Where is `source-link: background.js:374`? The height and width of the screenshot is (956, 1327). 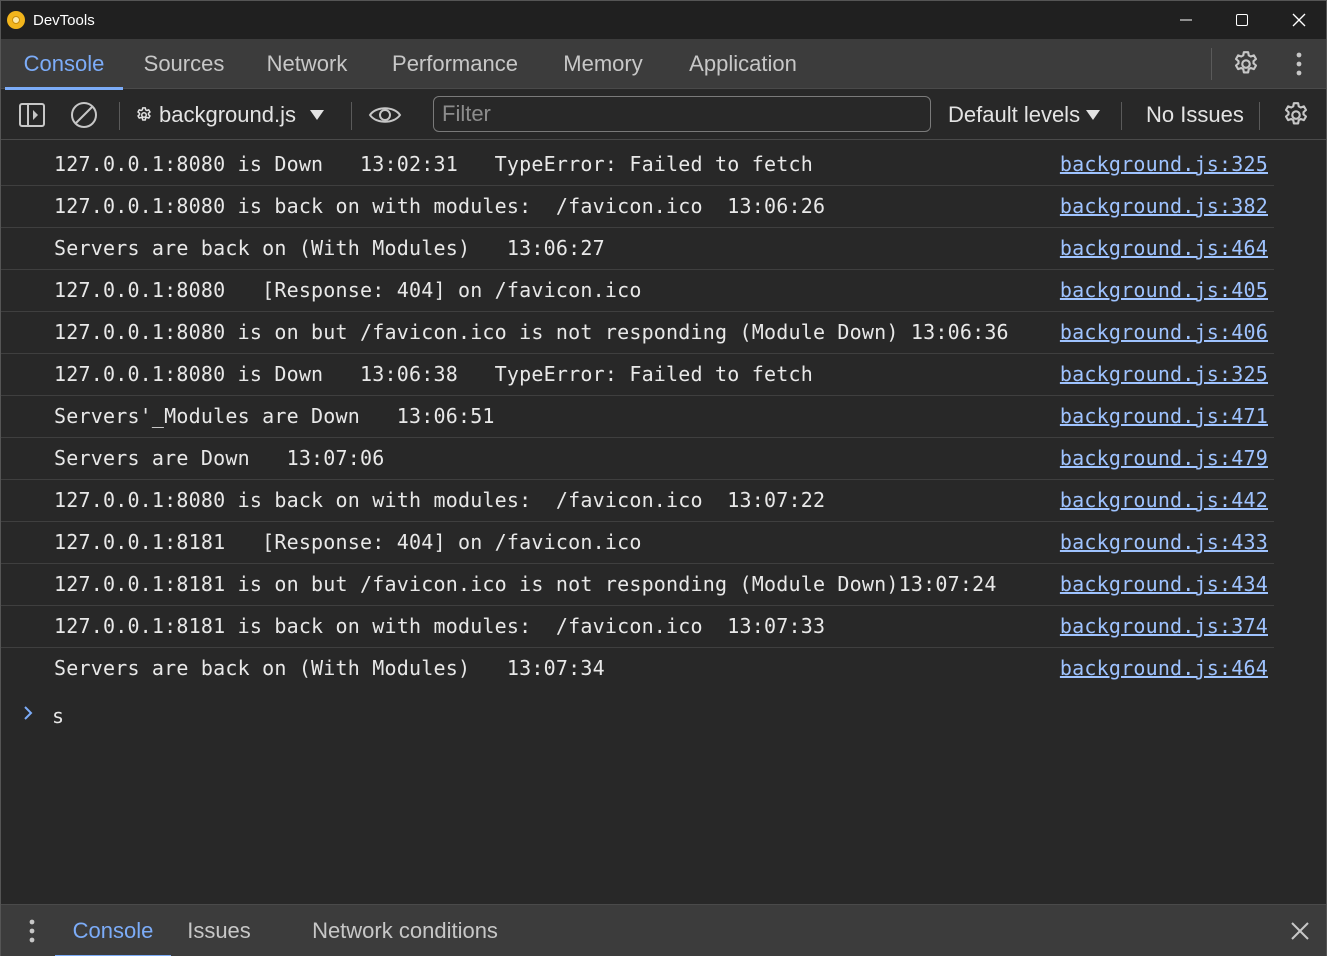 source-link: background.js:374 is located at coordinates (1164, 626).